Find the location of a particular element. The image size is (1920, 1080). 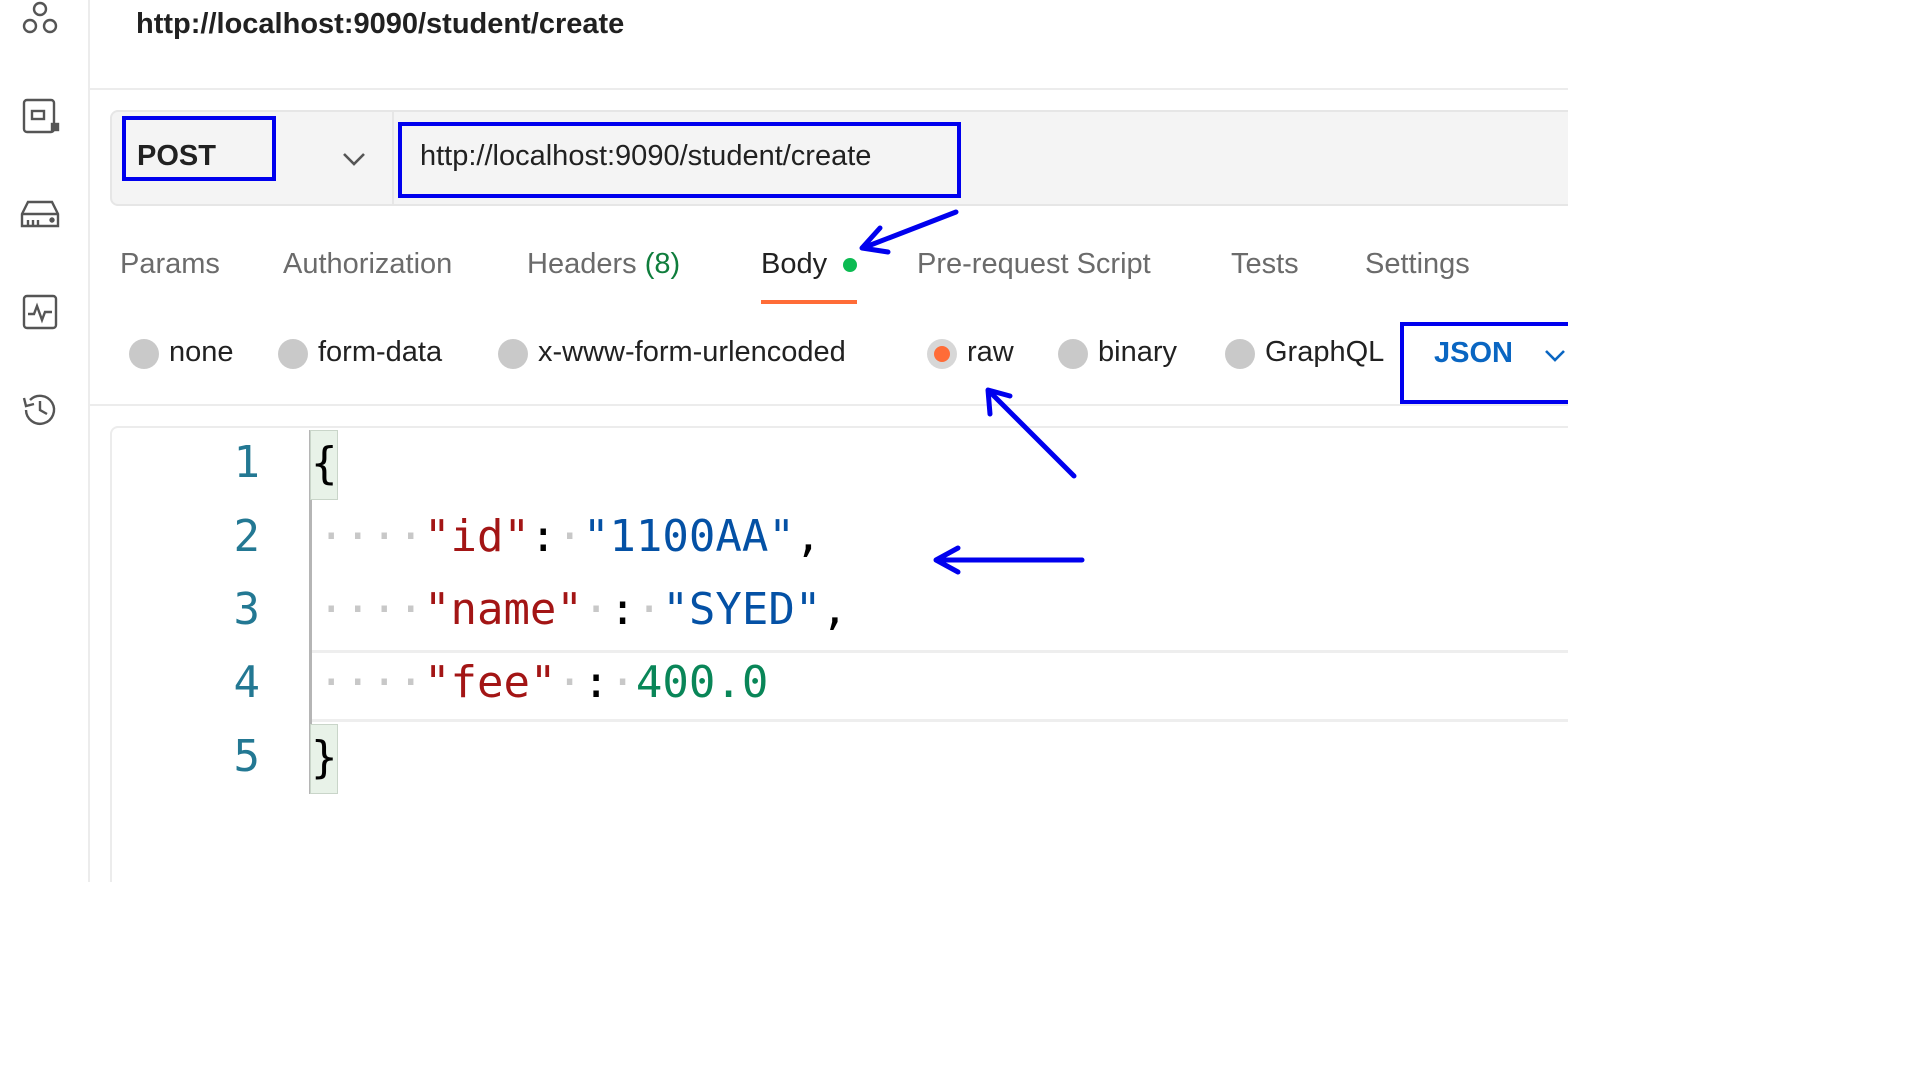

annotation-box-method is located at coordinates (199, 148).